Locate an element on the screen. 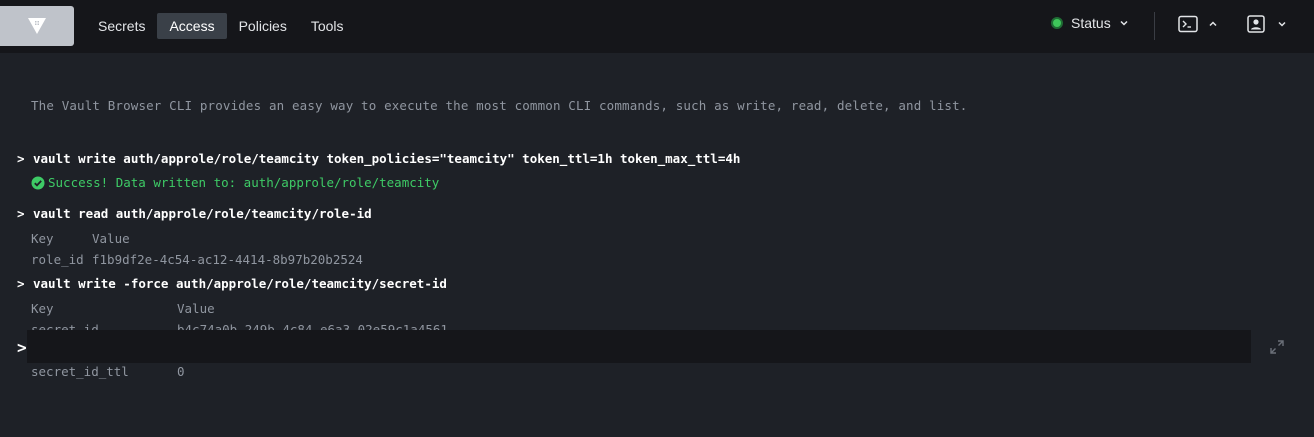  console-toggle-button is located at coordinates (1198, 24).